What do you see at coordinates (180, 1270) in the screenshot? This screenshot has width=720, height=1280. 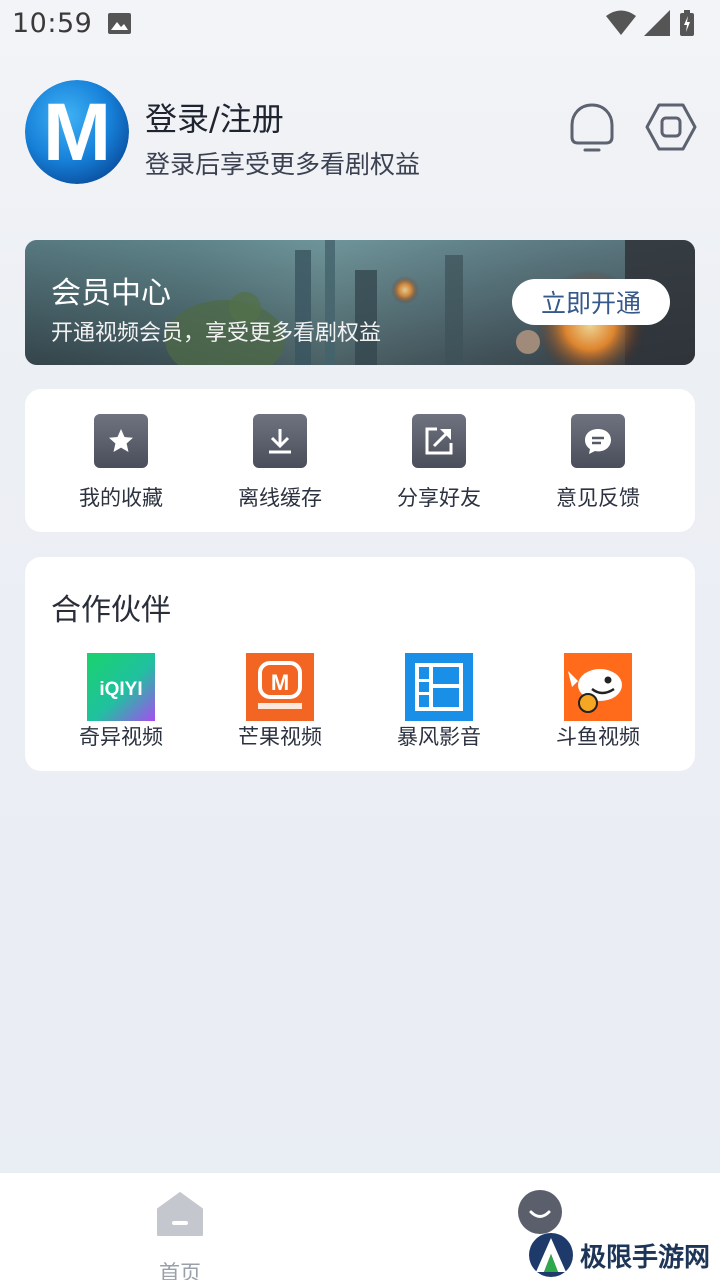 I see `nav-home-label: 首页` at bounding box center [180, 1270].